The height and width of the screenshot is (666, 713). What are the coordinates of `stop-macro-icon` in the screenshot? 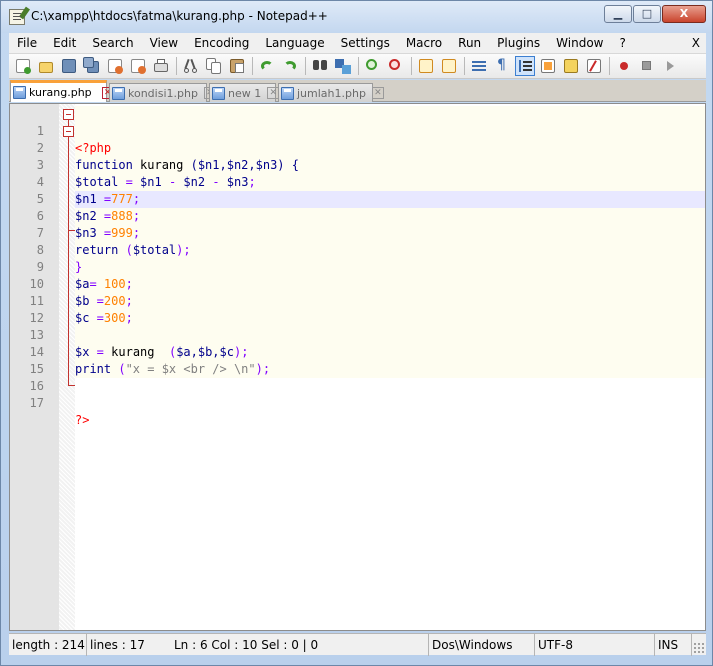 It's located at (647, 66).